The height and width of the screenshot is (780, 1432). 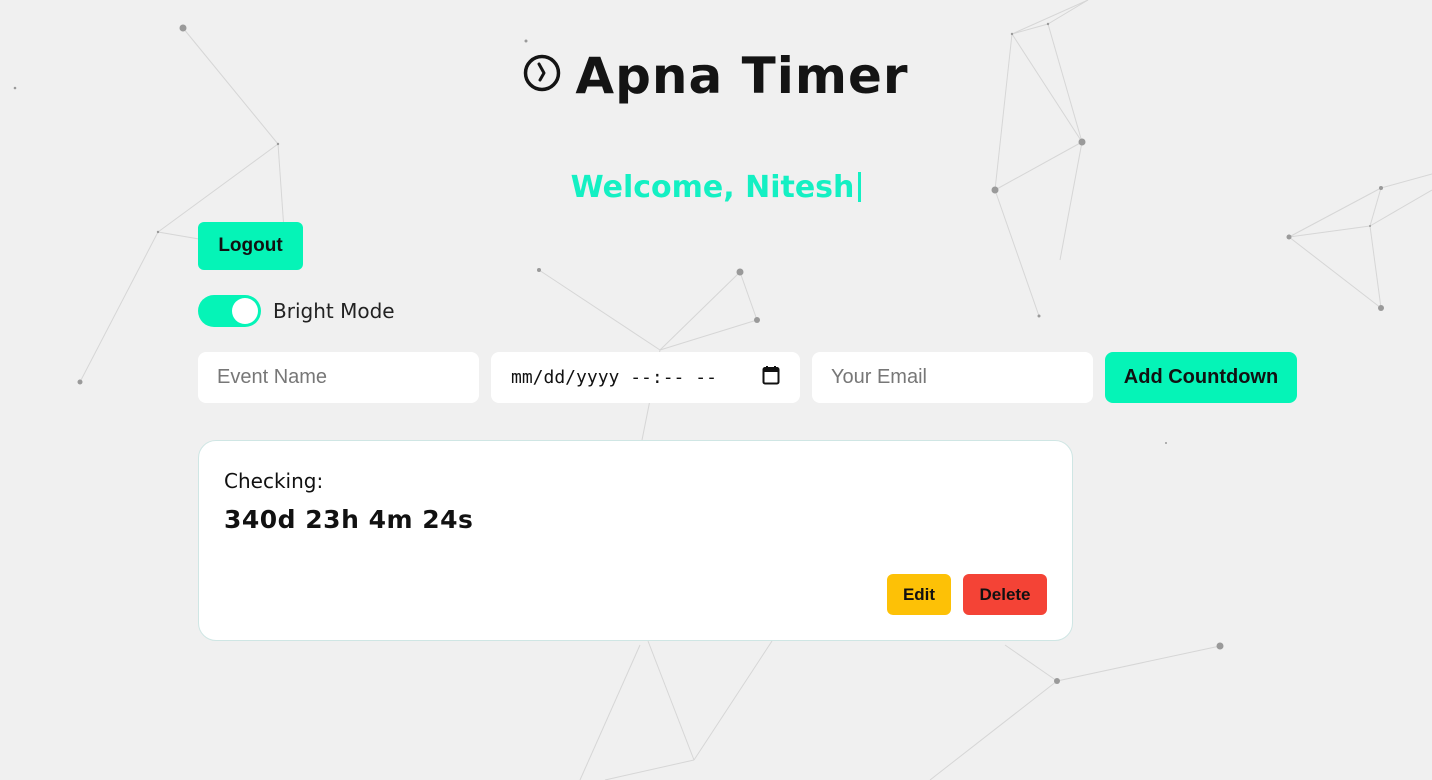 I want to click on datetime-placeholder: mm/dd/yyyy --:-- --, so click(x=614, y=377).